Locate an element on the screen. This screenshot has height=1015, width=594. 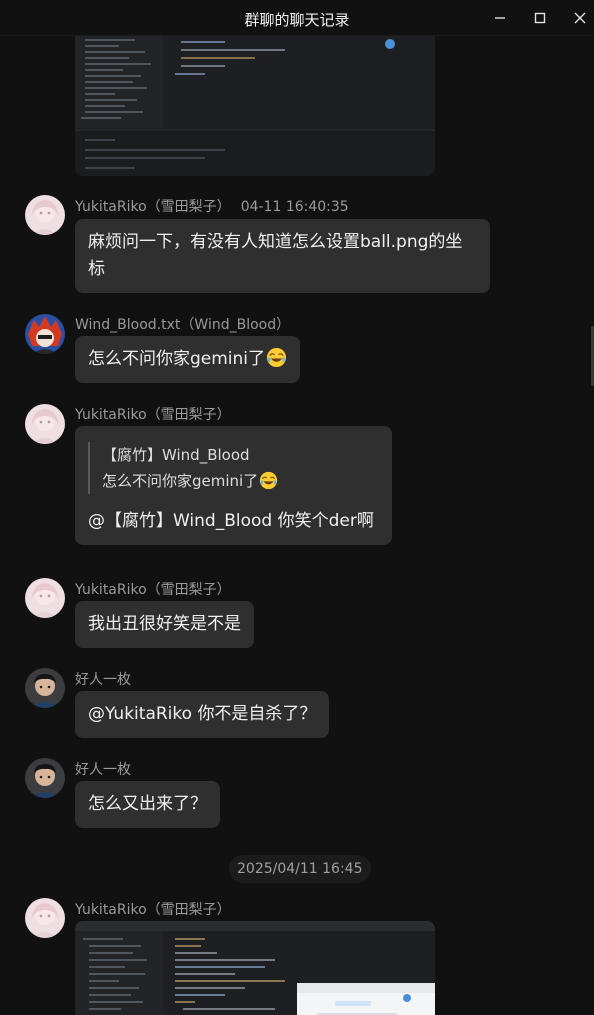
message-text-line: 标 is located at coordinates (96, 269).